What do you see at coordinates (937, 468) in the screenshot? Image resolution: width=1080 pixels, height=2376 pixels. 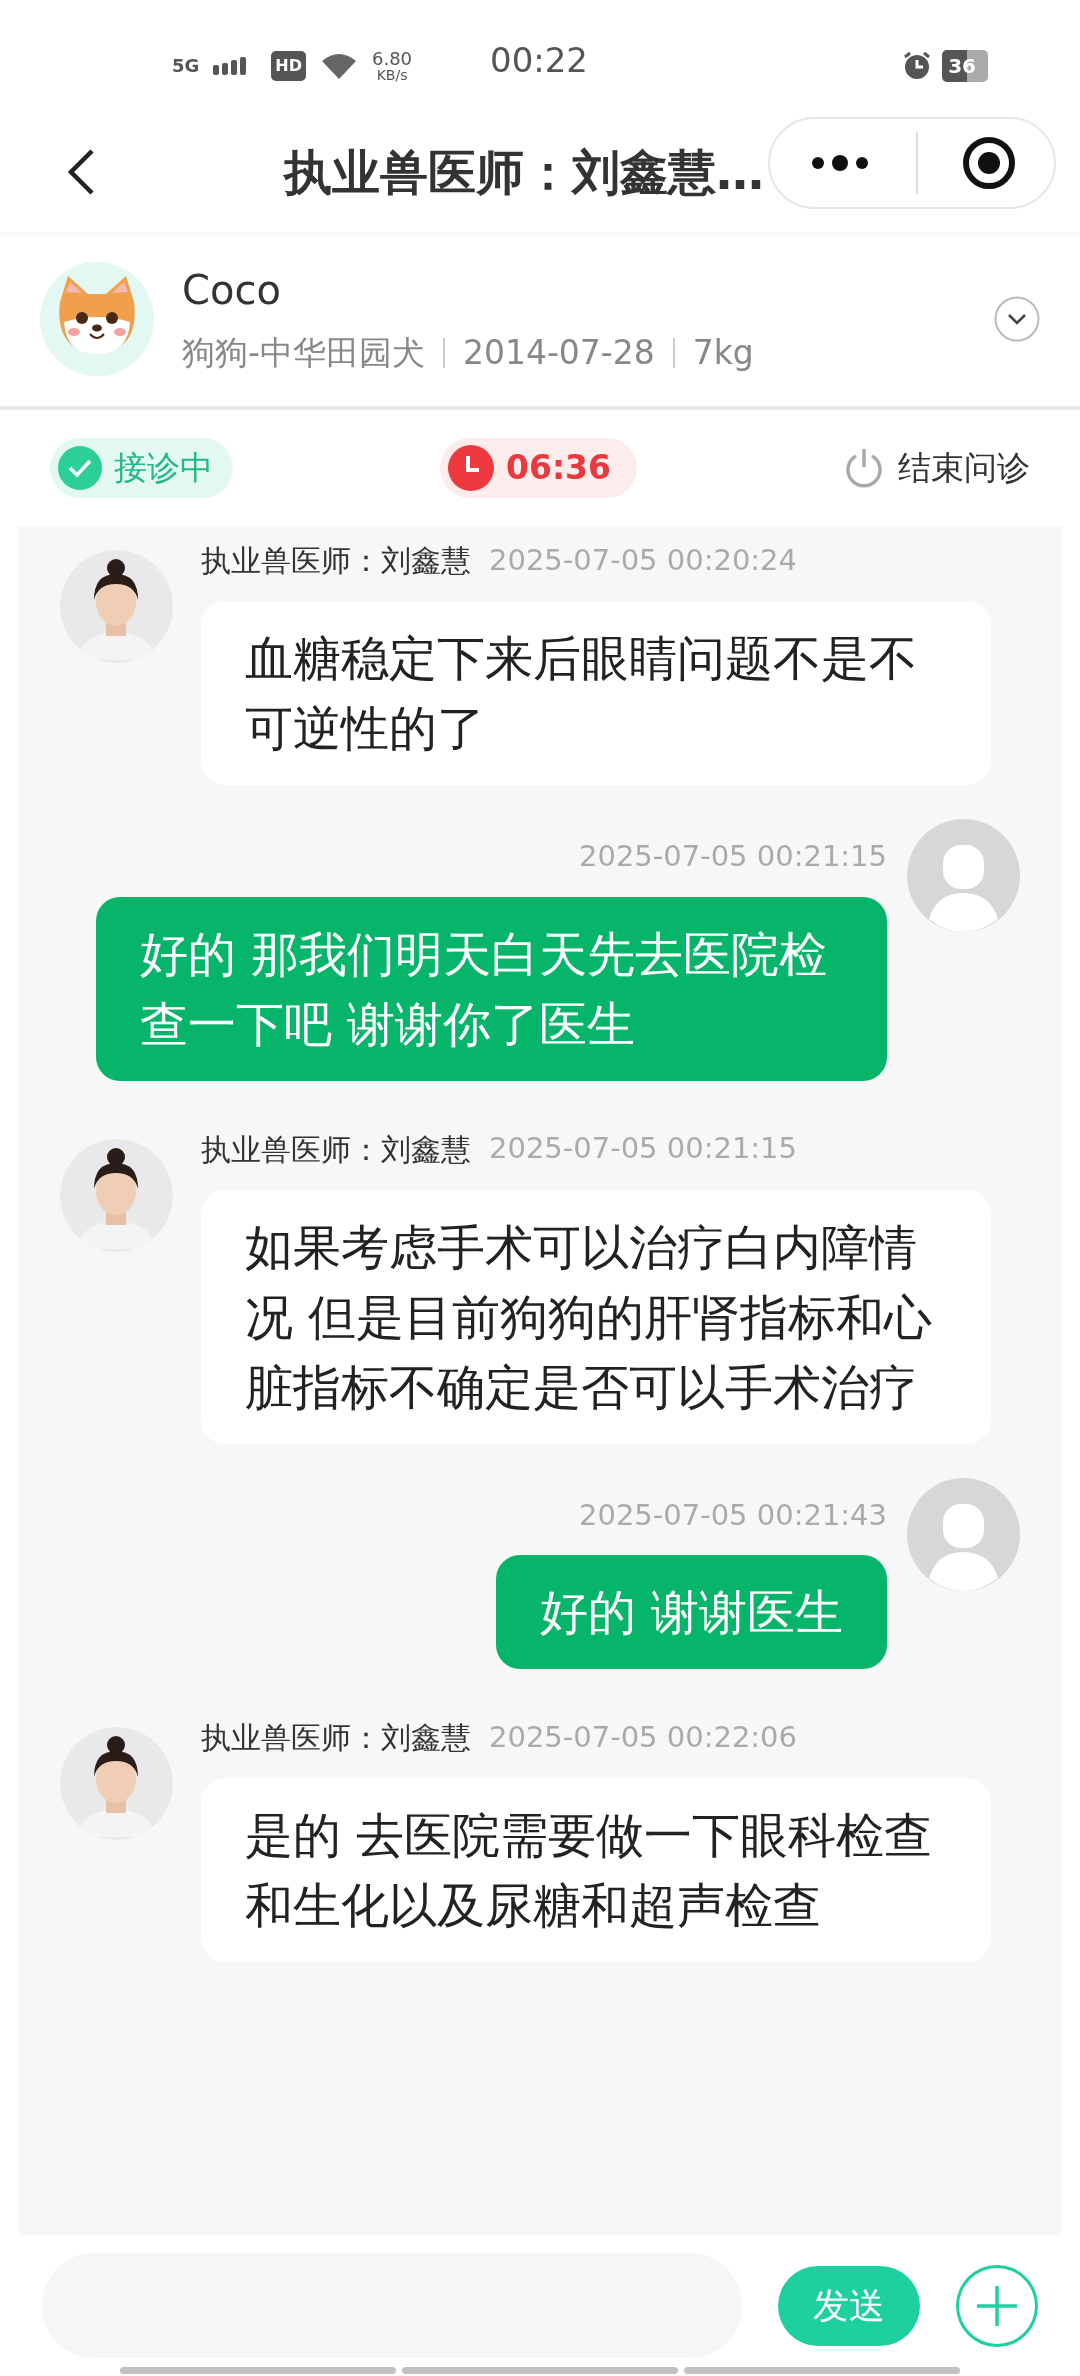 I see `end-consult-button: 结束问诊` at bounding box center [937, 468].